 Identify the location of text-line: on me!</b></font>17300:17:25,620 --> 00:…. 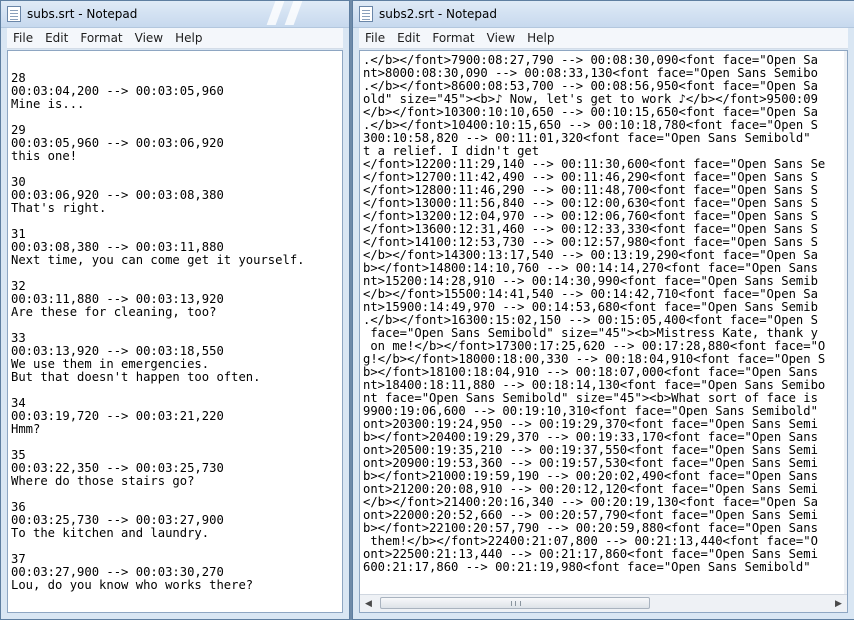
(594, 346).